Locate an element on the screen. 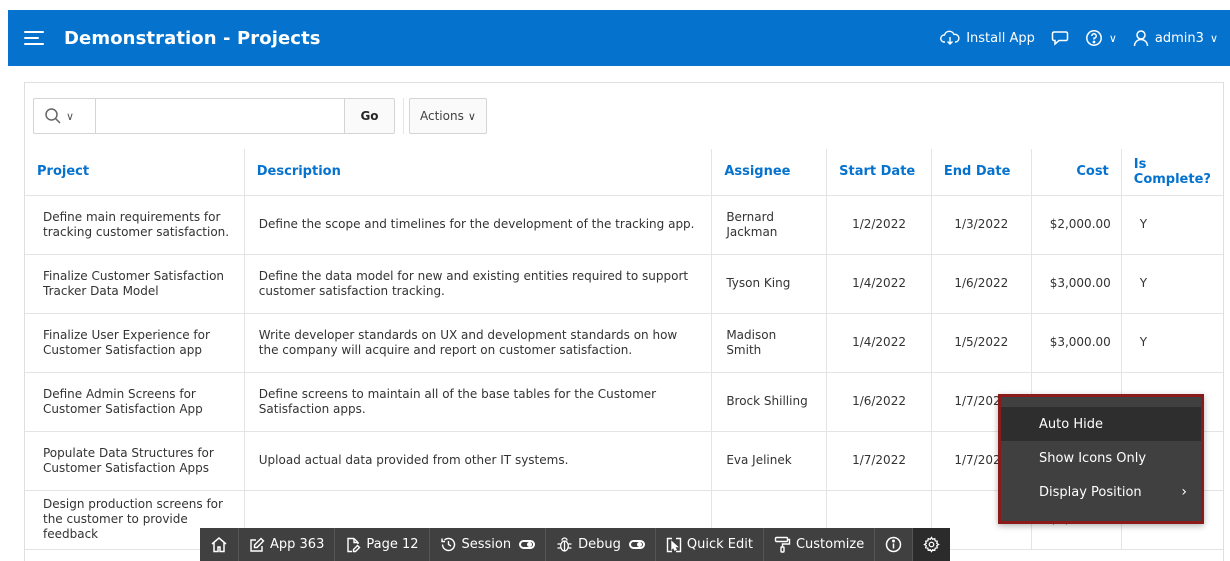 The image size is (1230, 561). cell-cost: $3,000.00 is located at coordinates (1076, 343).